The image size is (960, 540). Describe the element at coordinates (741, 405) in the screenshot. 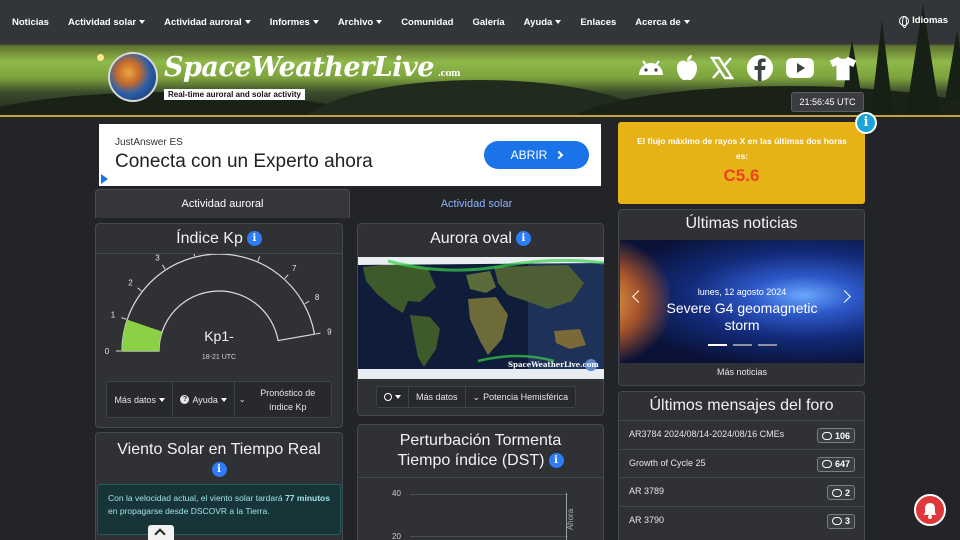

I see `forum-card-title: Últimos mensajes del foro` at that location.